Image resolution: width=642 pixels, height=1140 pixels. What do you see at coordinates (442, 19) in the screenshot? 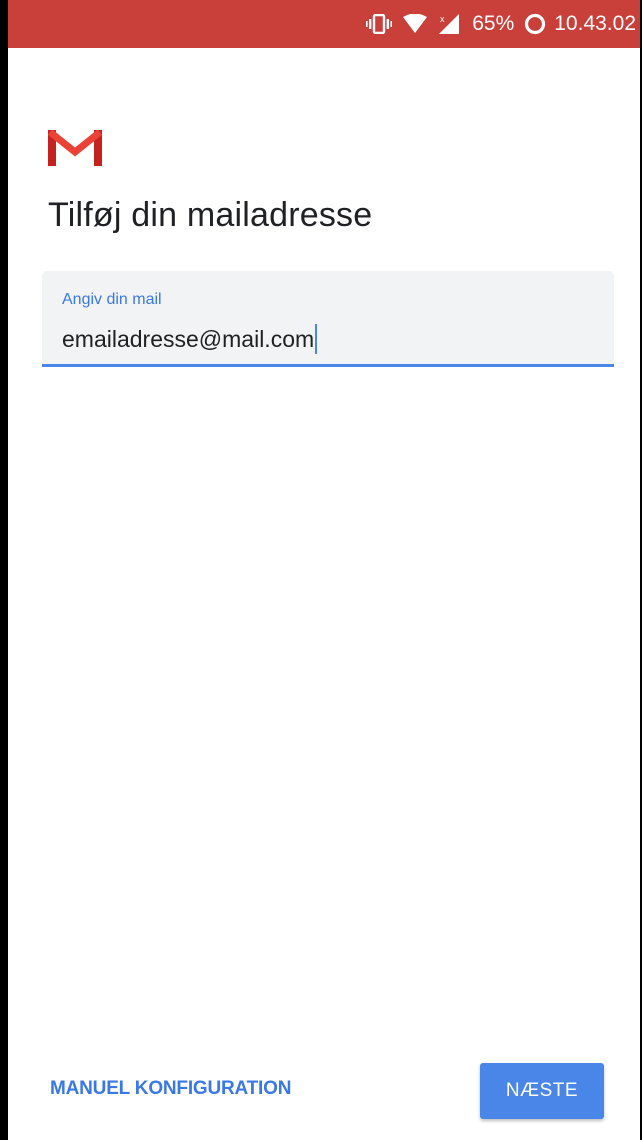
I see `svg-text: x` at bounding box center [442, 19].